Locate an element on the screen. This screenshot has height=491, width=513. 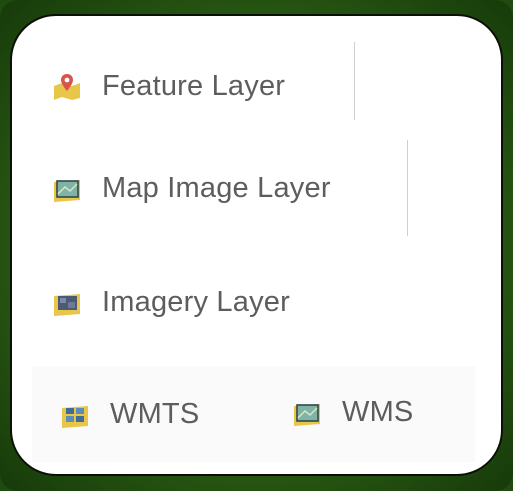
wms-layer-option: WMS is located at coordinates (352, 412).